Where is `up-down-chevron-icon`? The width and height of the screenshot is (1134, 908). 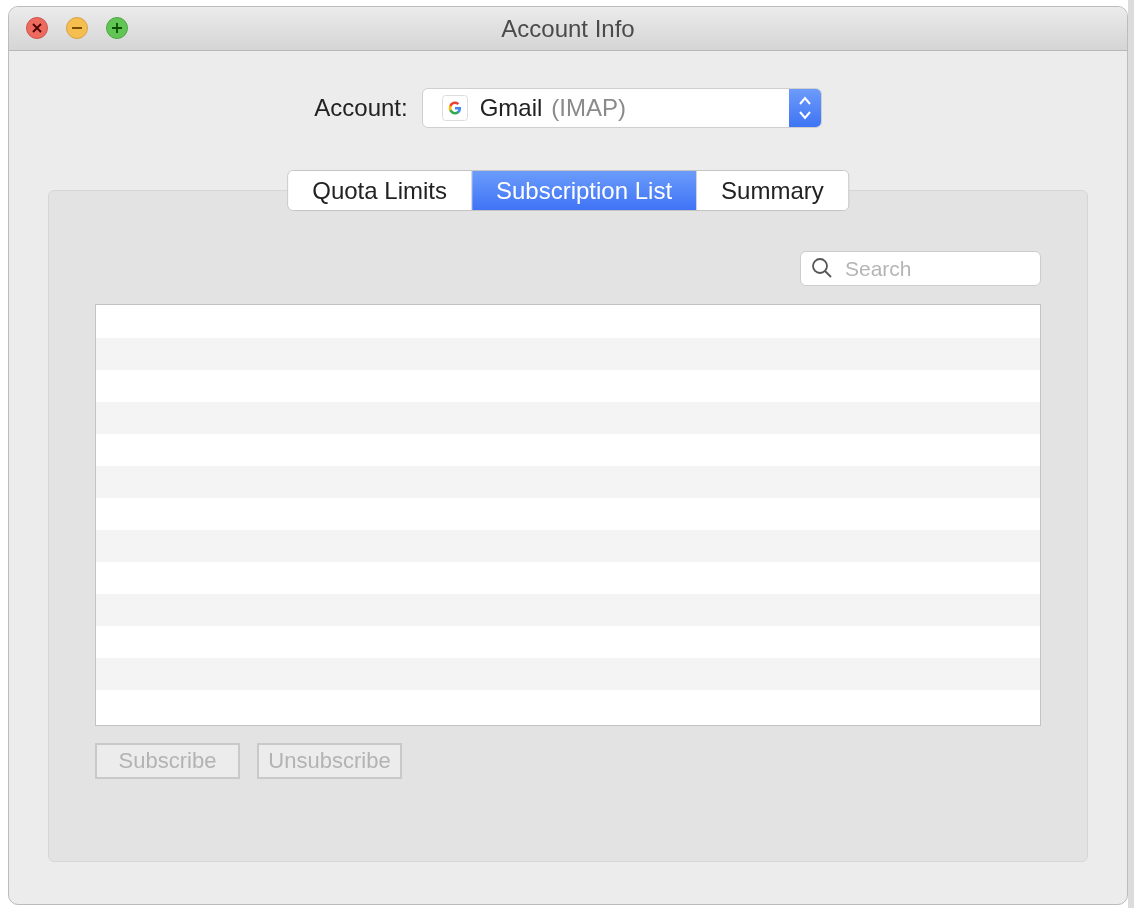
up-down-chevron-icon is located at coordinates (804, 108).